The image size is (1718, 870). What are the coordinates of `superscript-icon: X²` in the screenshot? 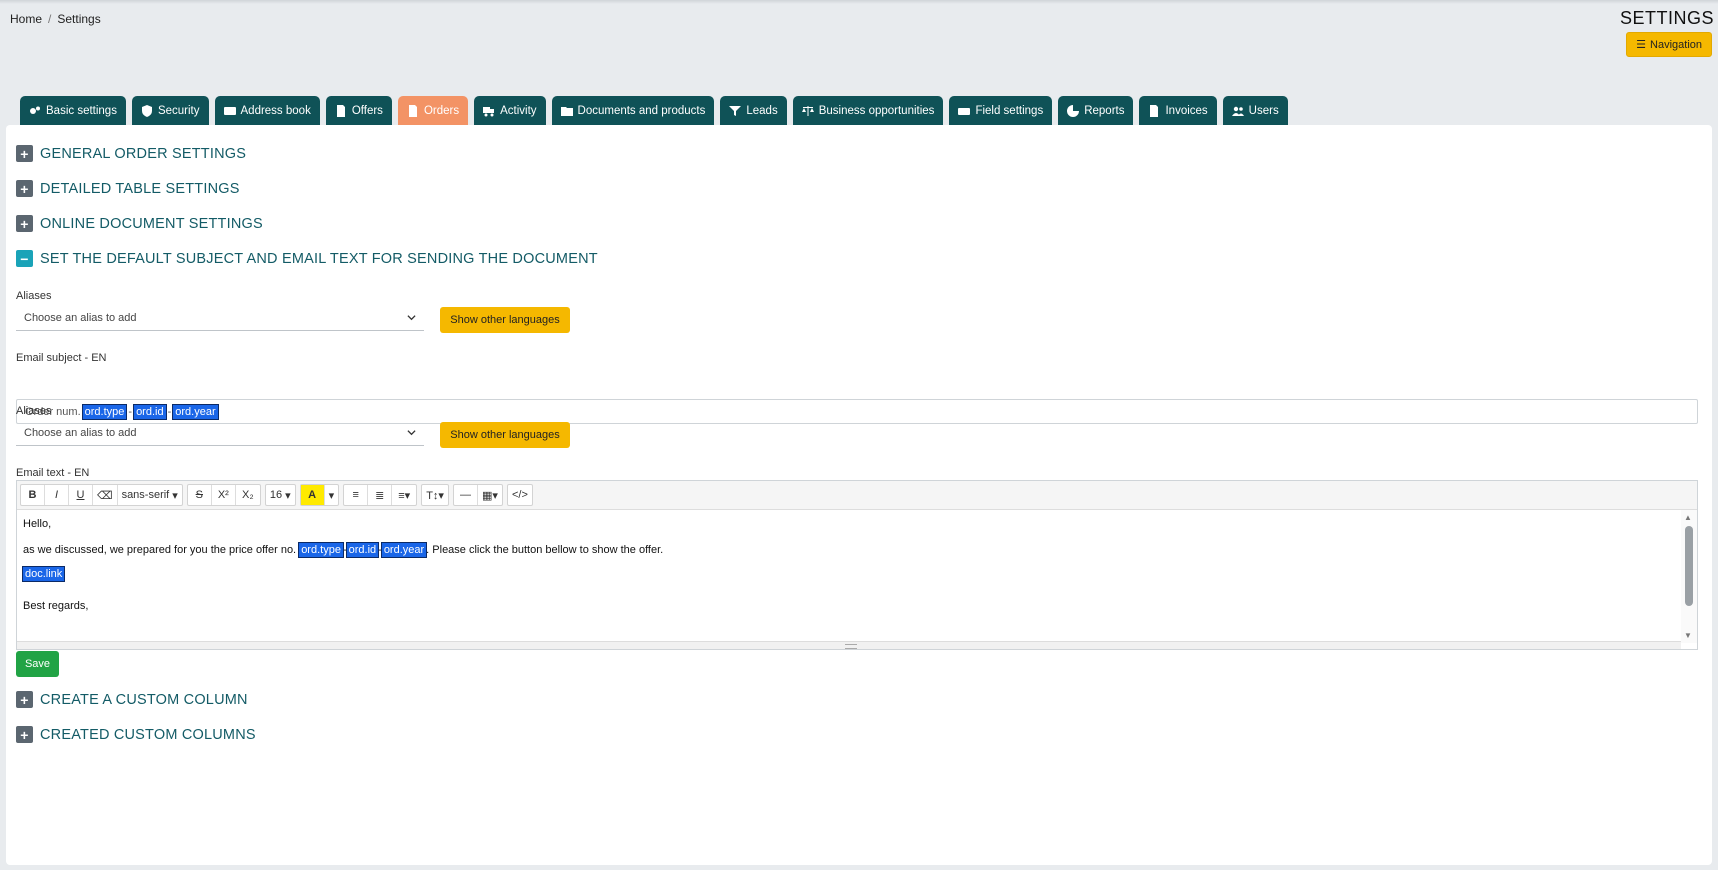 It's located at (224, 495).